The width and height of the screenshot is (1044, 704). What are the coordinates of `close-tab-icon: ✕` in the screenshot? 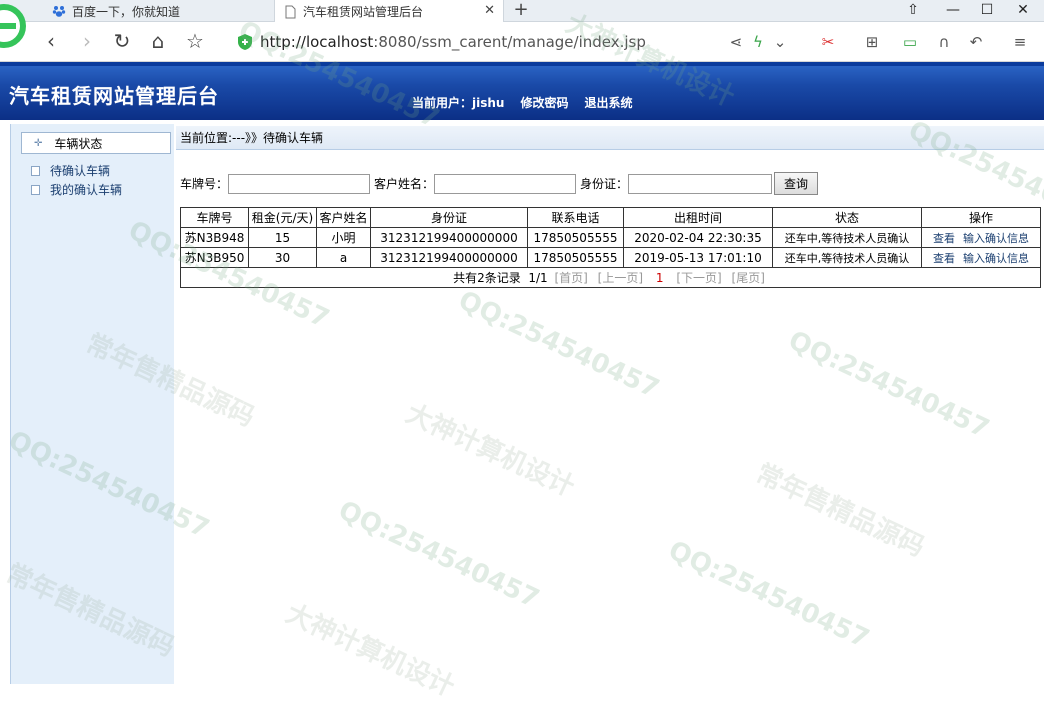 It's located at (489, 10).